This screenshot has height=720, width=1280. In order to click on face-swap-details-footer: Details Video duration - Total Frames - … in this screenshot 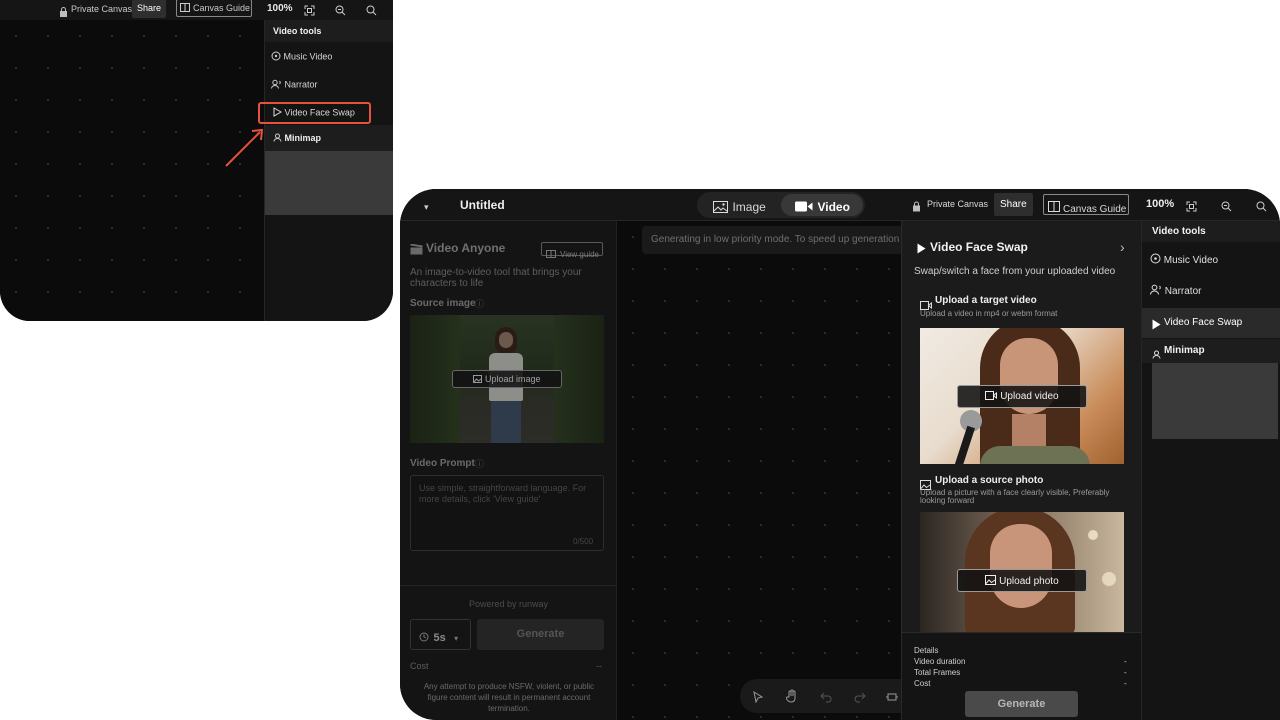, I will do `click(1022, 676)`.